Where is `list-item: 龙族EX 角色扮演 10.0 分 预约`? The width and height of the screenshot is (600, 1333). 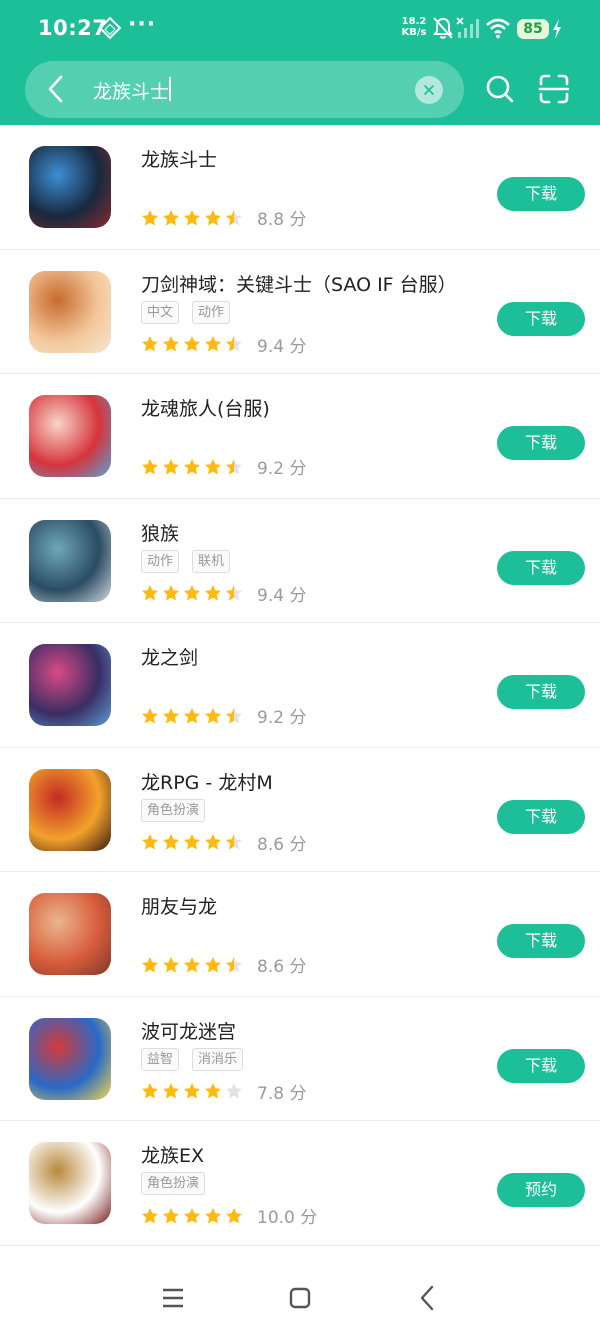
list-item: 龙族EX 角色扮演 10.0 分 预约 is located at coordinates (300, 1183).